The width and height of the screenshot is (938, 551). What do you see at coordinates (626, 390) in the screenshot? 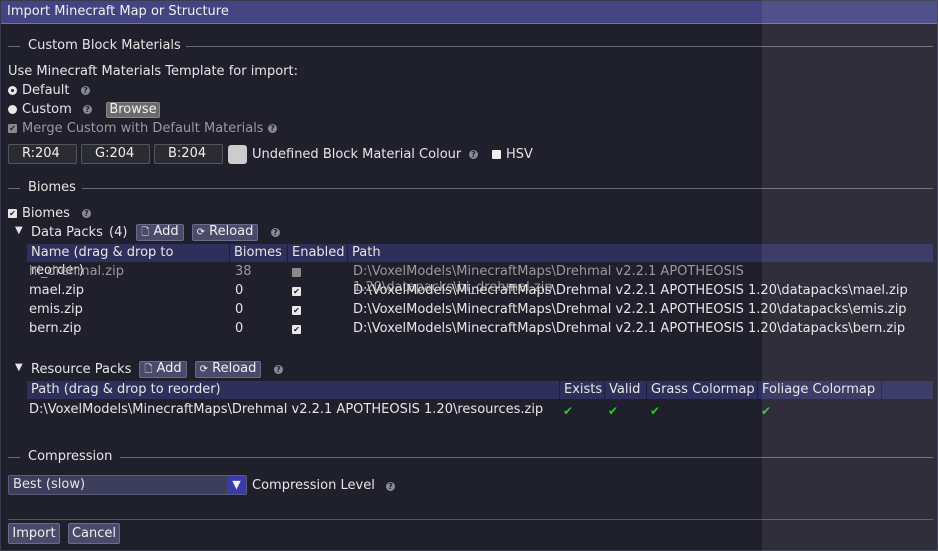
I see `column-header: Valid` at bounding box center [626, 390].